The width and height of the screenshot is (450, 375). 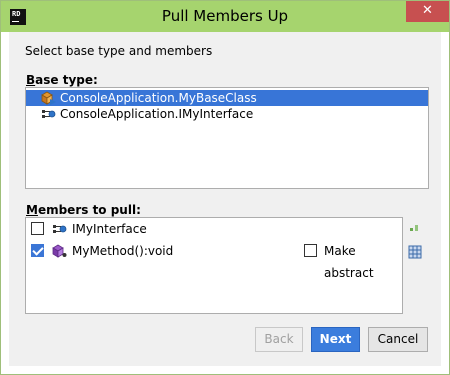 I want to click on close-button: ✕, so click(x=427, y=11).